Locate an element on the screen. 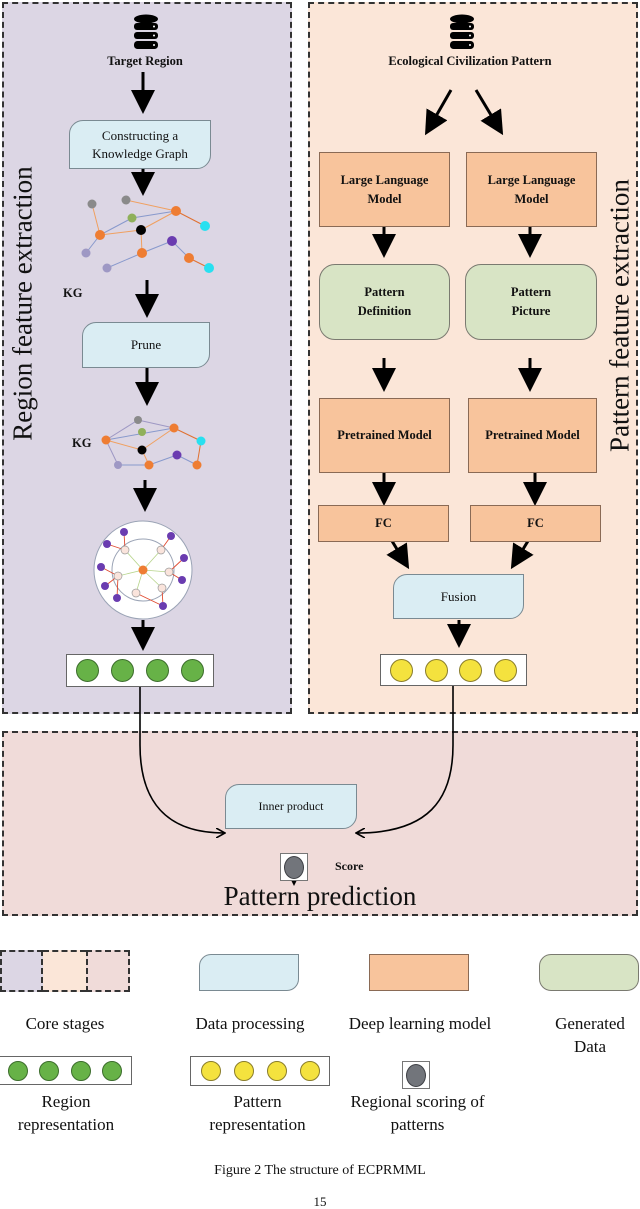 The image size is (640, 1209). legend-region-representation-swatch is located at coordinates (66, 1070).